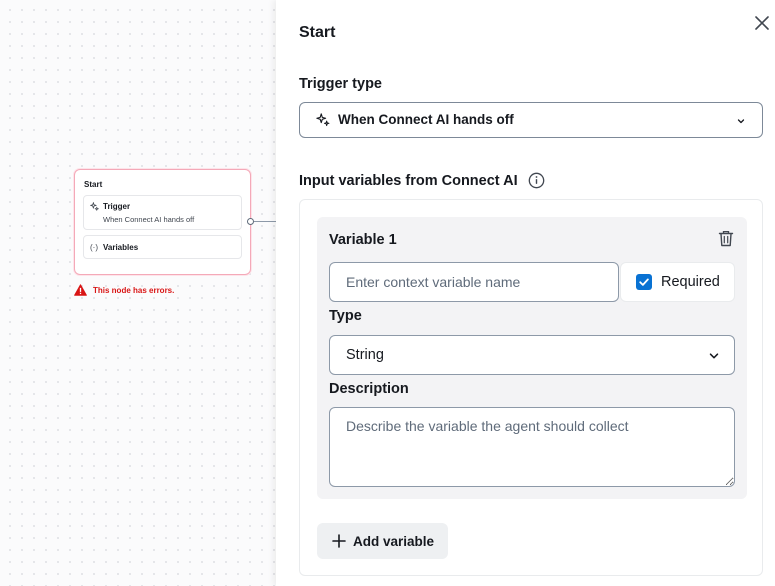 The image size is (775, 586). What do you see at coordinates (265, 221) in the screenshot?
I see `node-connector-line` at bounding box center [265, 221].